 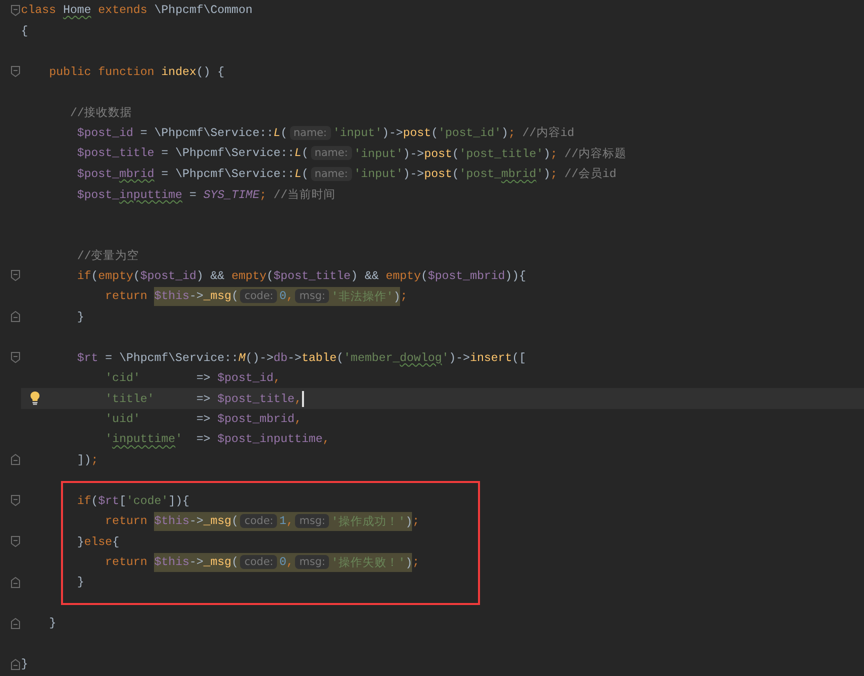 I want to click on code-text: $post_mbrid = \Phpcmf\Service::L(, so click(x=193, y=173).